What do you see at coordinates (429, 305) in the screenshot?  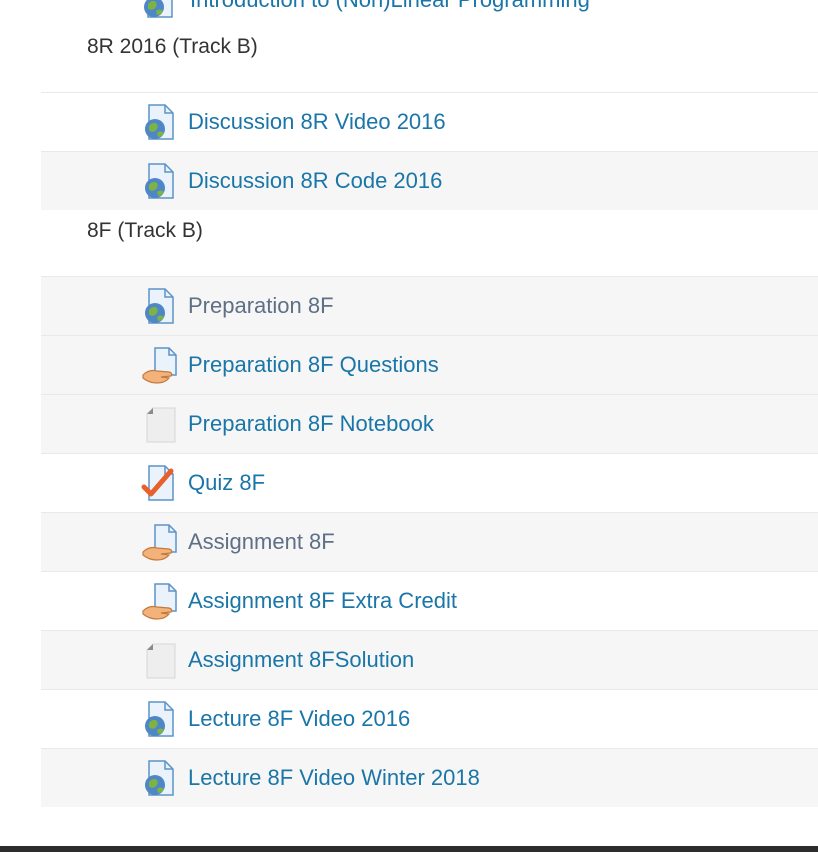 I see `activity-item-preparation-8f: Preparation 8F` at bounding box center [429, 305].